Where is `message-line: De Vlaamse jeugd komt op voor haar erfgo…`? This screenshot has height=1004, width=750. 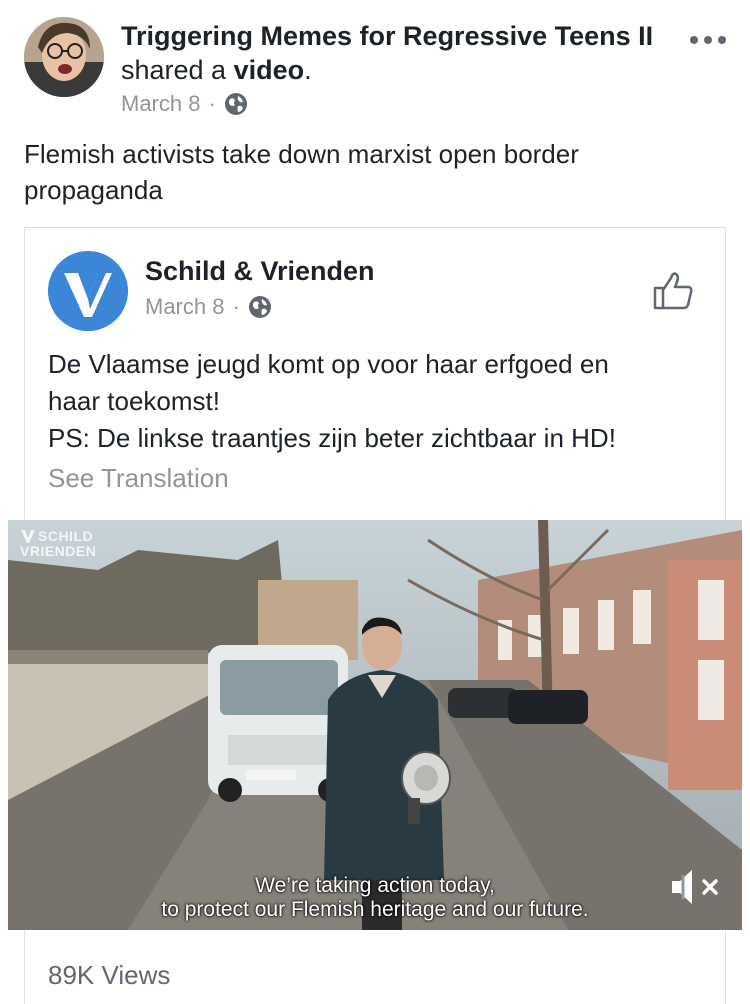
message-line: De Vlaamse jeugd komt op voor haar erfgo… is located at coordinates (328, 364).